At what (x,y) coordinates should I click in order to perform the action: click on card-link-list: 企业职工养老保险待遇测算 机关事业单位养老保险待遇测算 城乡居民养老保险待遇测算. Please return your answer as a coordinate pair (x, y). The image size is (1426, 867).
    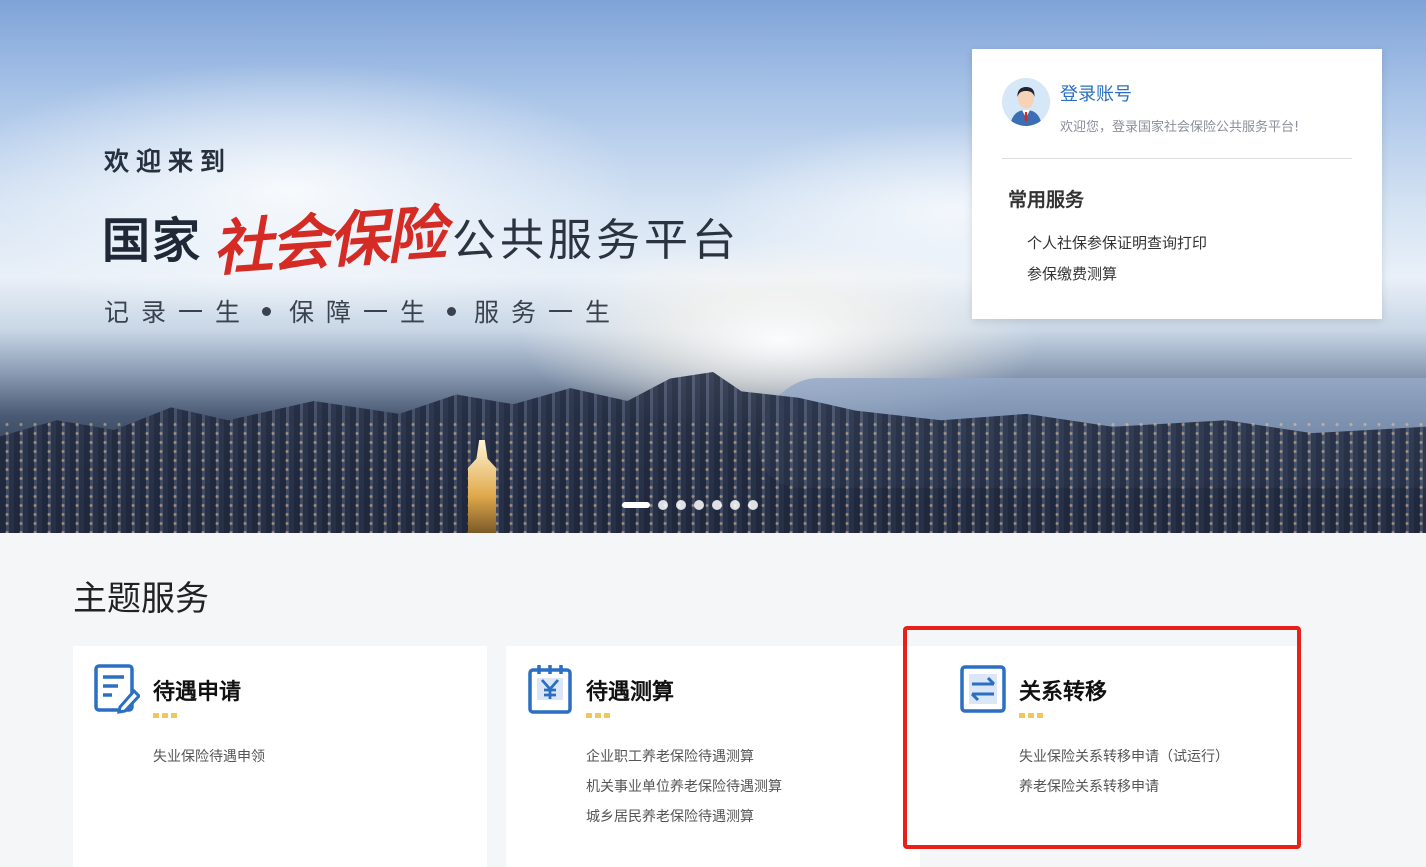
    Looking at the image, I should click on (684, 791).